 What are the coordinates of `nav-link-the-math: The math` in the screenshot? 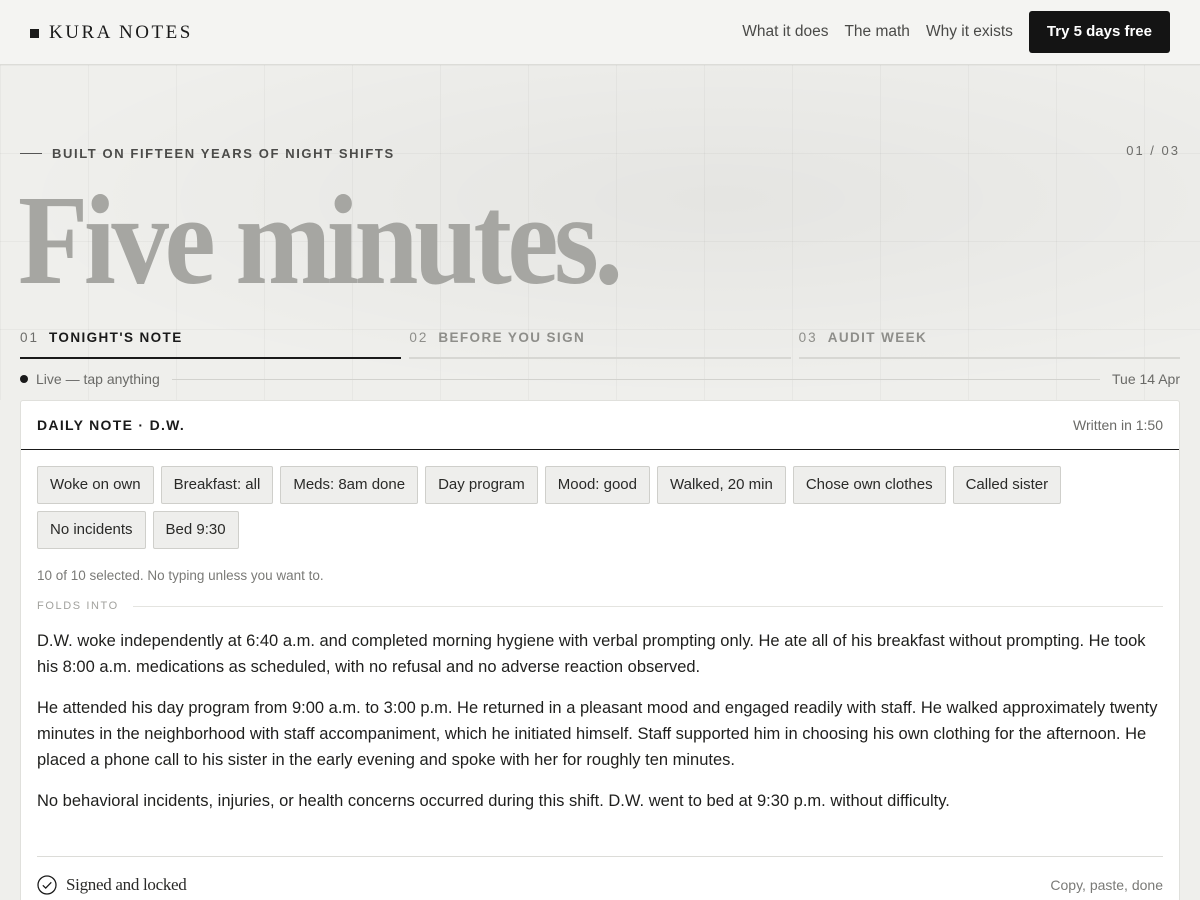 It's located at (876, 32).